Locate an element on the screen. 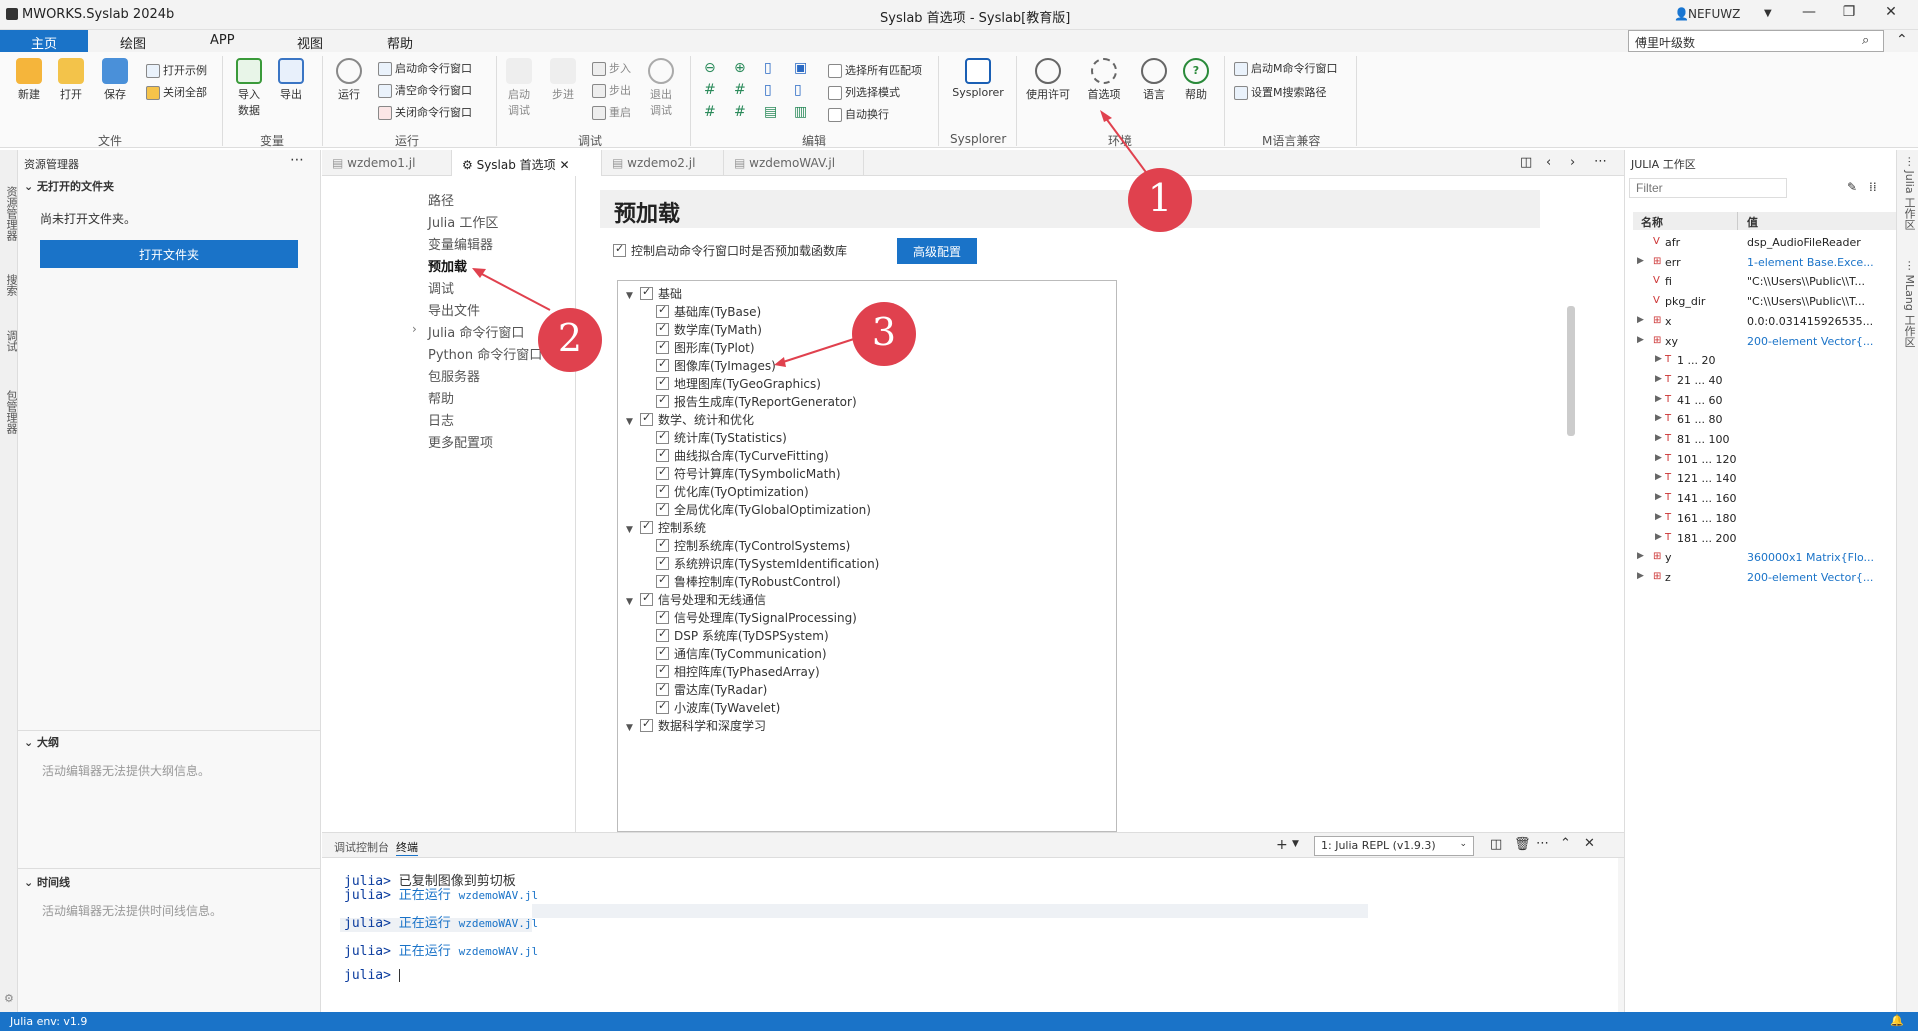 The height and width of the screenshot is (1031, 1918). annotation-2: 2 is located at coordinates (570, 340).